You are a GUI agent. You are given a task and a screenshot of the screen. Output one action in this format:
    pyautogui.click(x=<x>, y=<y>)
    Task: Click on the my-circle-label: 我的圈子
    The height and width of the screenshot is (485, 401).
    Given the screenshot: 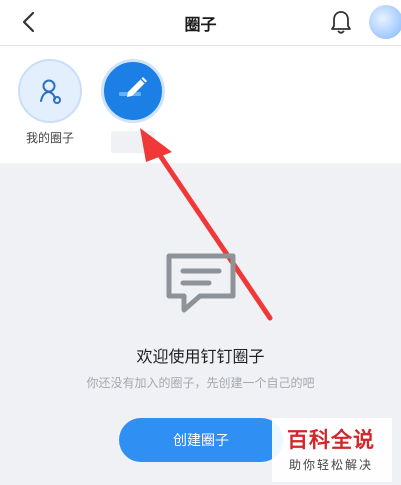 What is the action you would take?
    pyautogui.click(x=49, y=138)
    